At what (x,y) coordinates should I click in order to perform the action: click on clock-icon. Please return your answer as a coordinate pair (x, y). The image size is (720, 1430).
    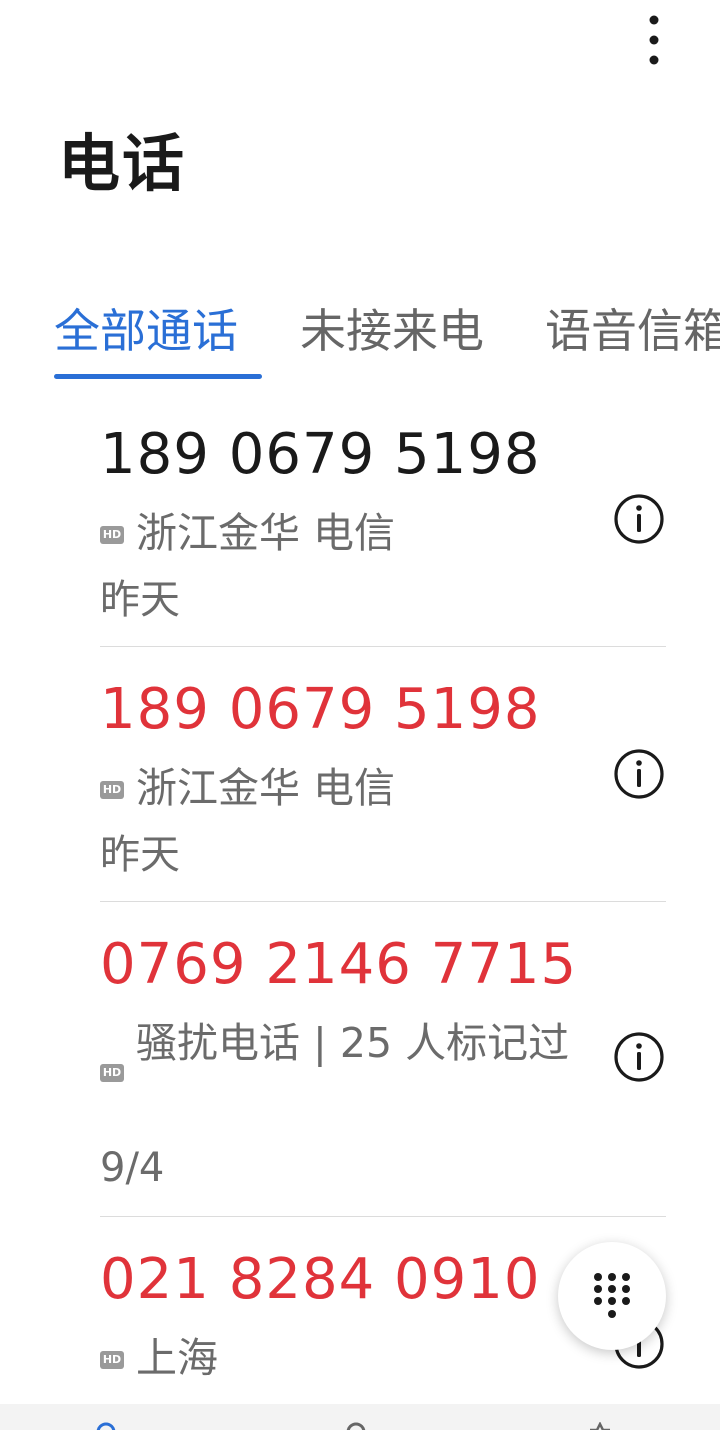
    Looking at the image, I should click on (106, 1426).